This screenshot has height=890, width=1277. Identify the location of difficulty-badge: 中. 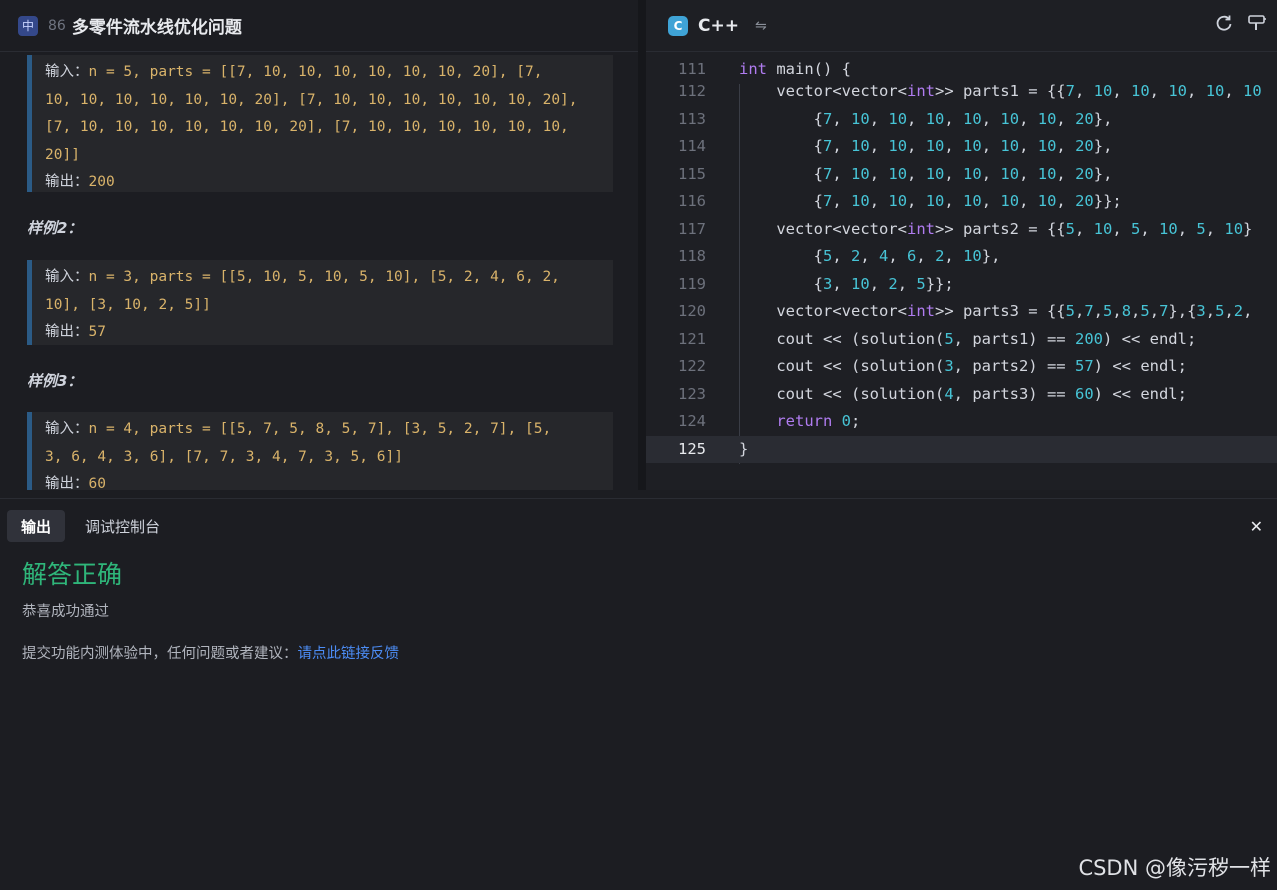
(28, 25).